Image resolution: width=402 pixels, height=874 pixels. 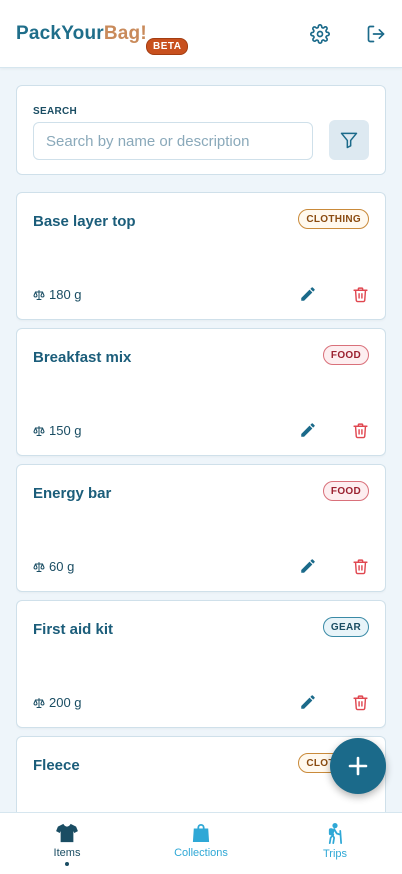 I want to click on logout-icon, so click(x=376, y=34).